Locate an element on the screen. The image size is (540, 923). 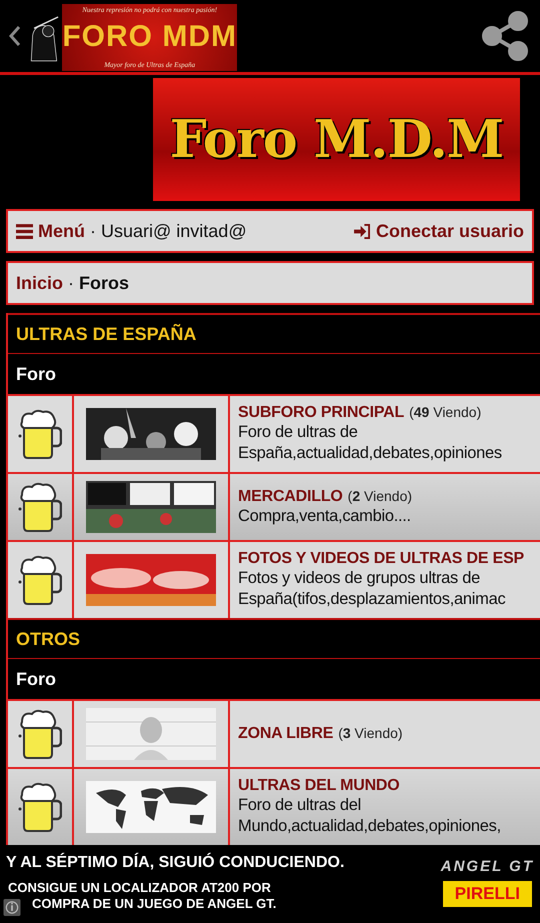
breadcrumb-current: Foros is located at coordinates (104, 283).